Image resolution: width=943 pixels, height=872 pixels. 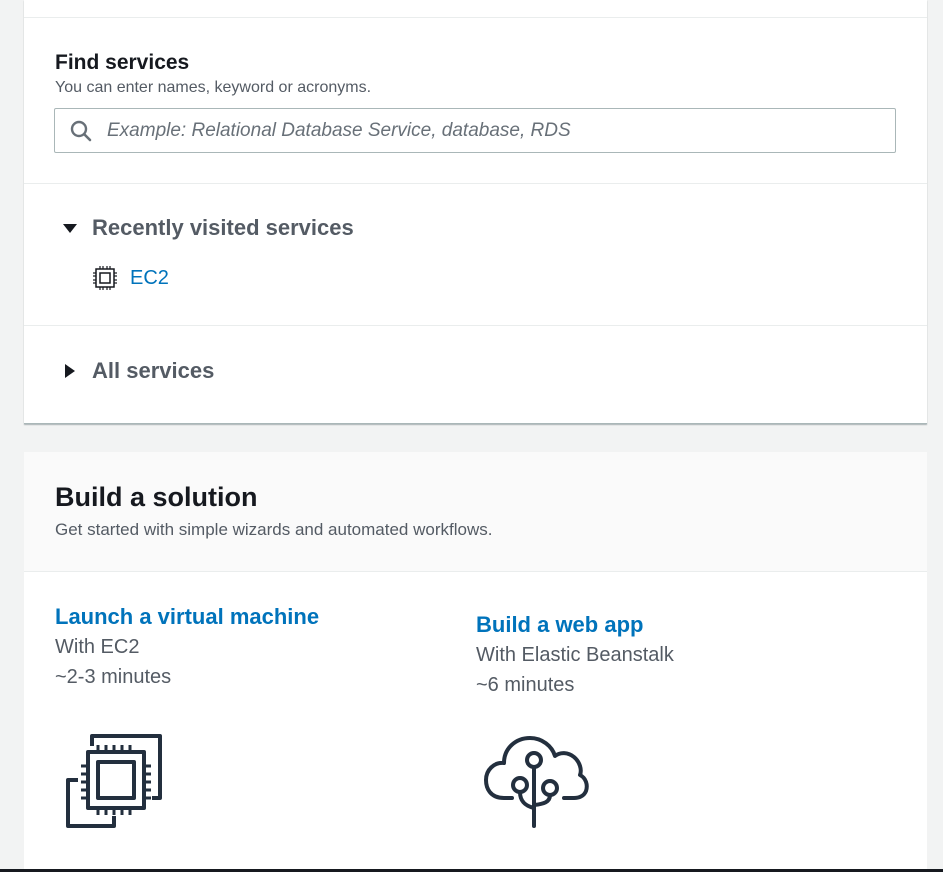 What do you see at coordinates (149, 278) in the screenshot?
I see `recent-service-link-ec2: EC2` at bounding box center [149, 278].